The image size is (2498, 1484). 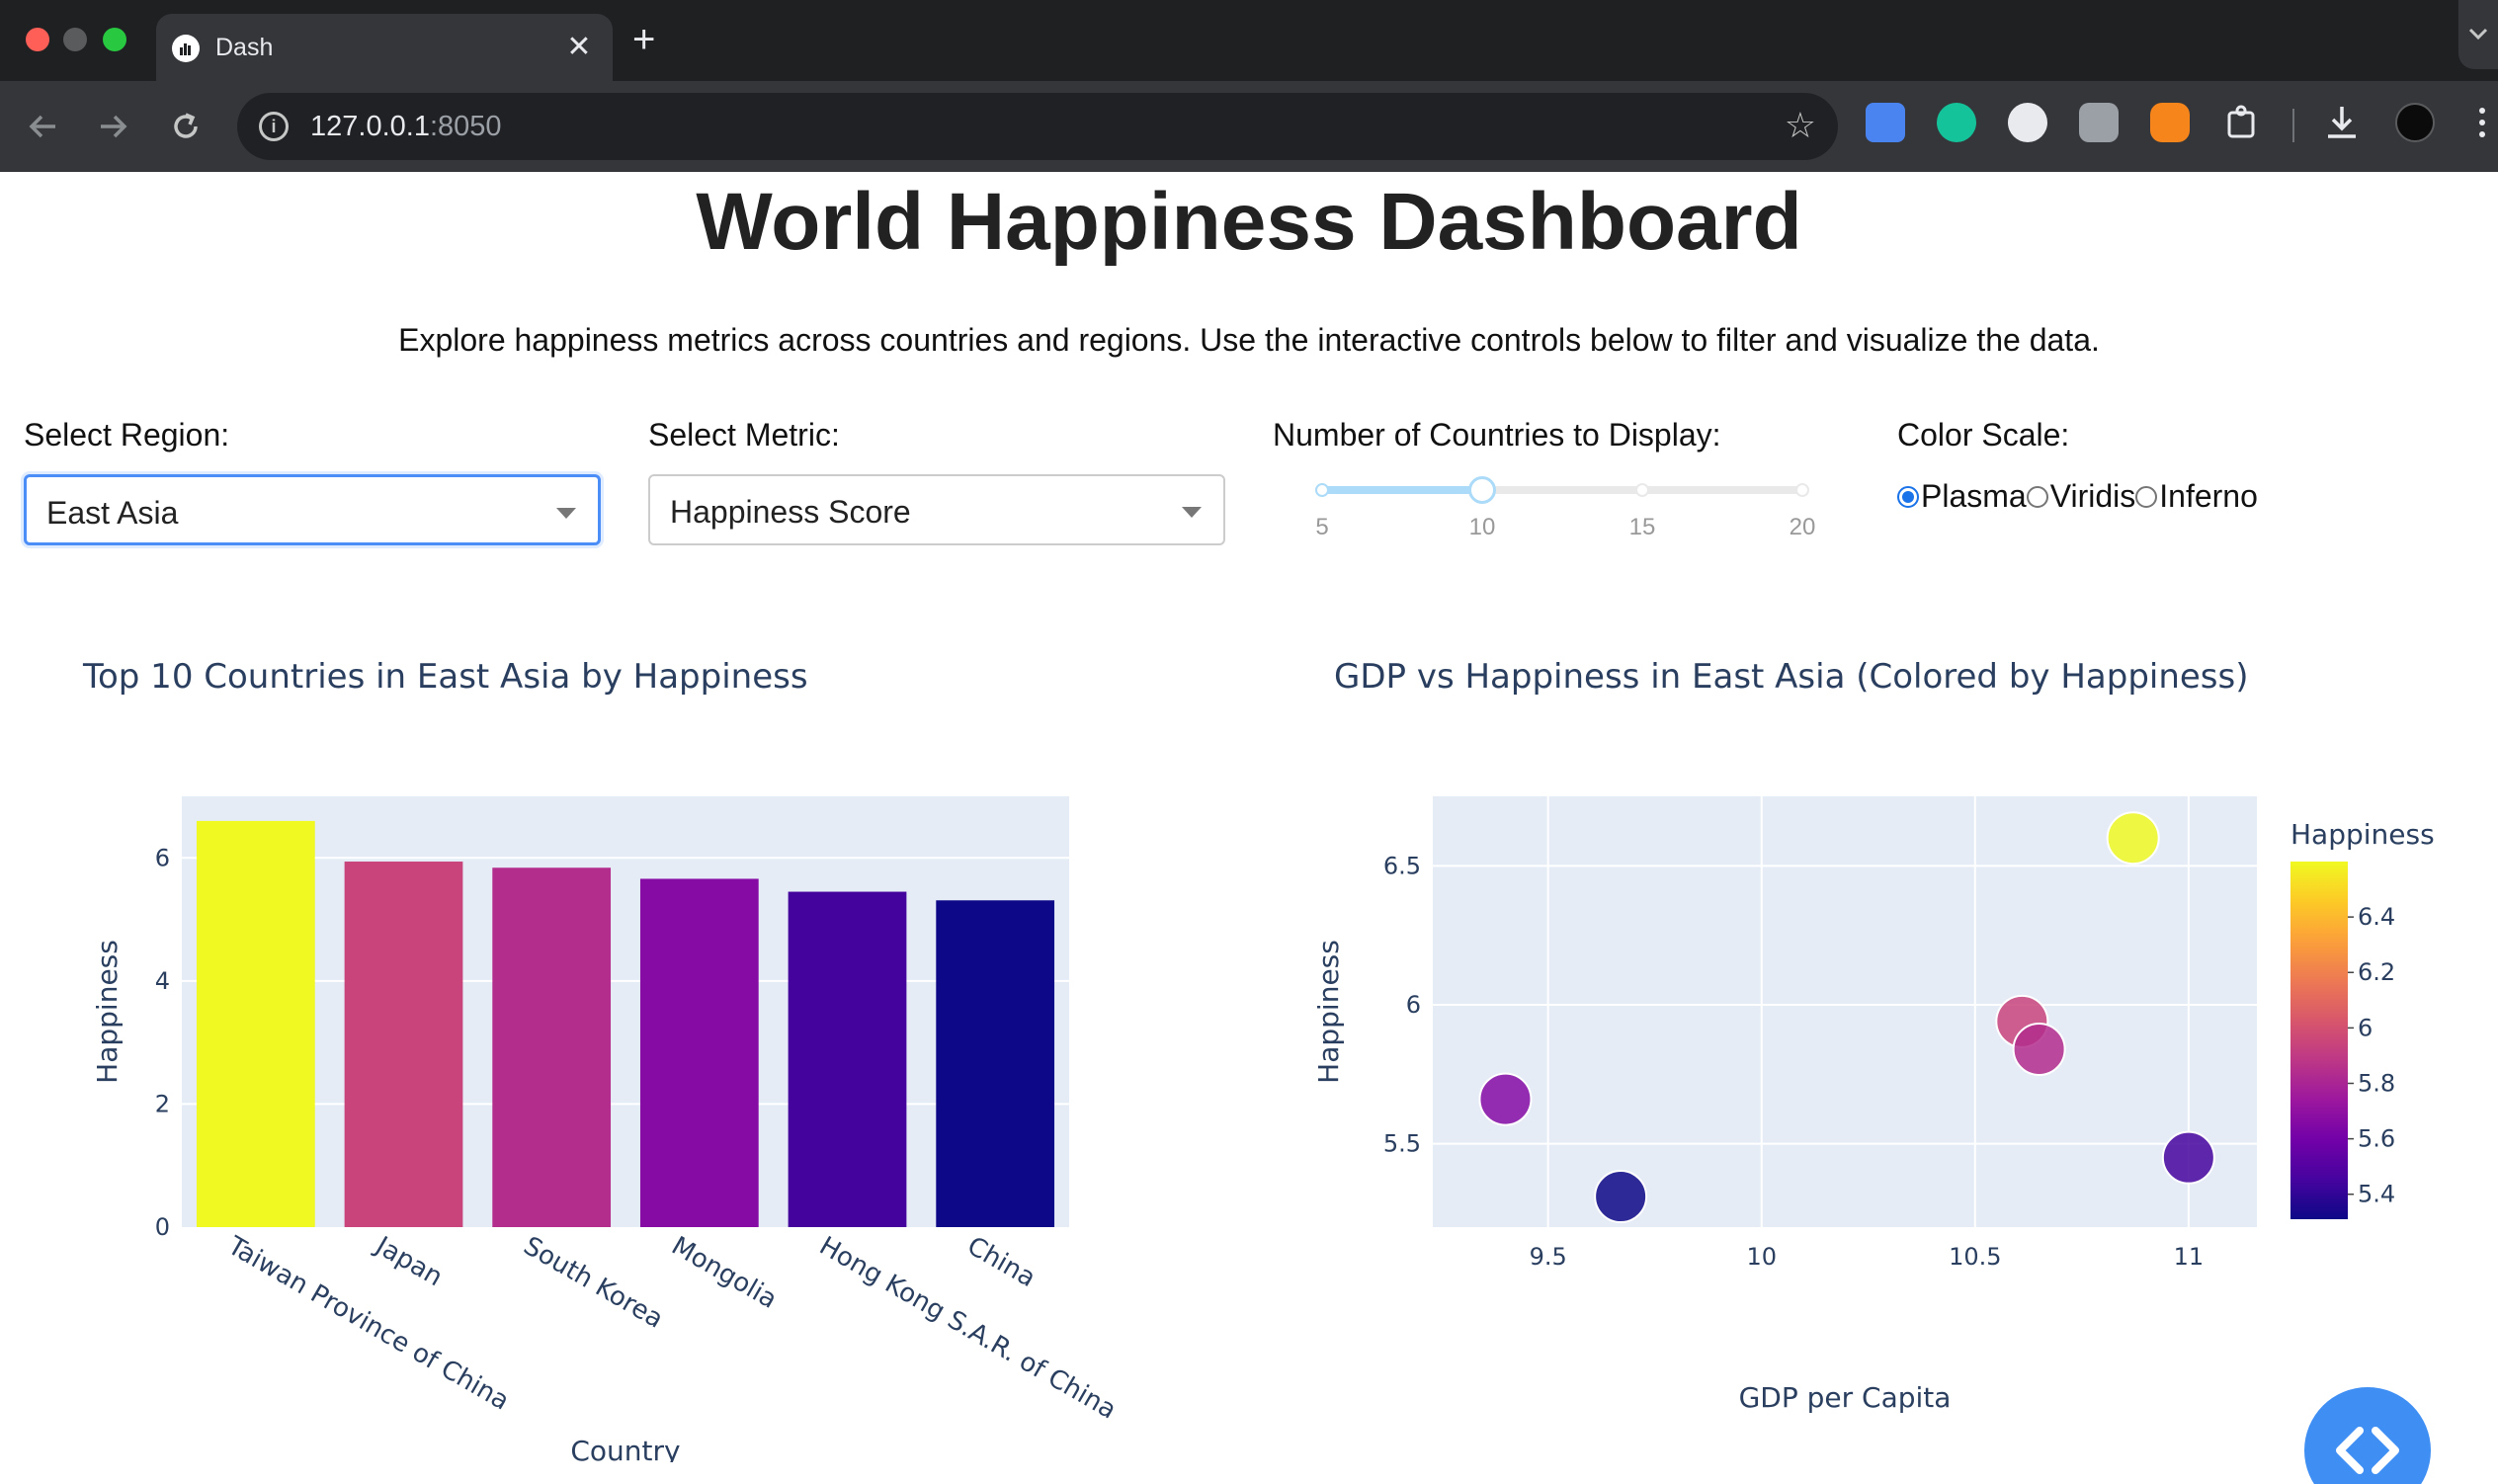 I want to click on bar-x-tick-label: China, so click(x=1001, y=1262).